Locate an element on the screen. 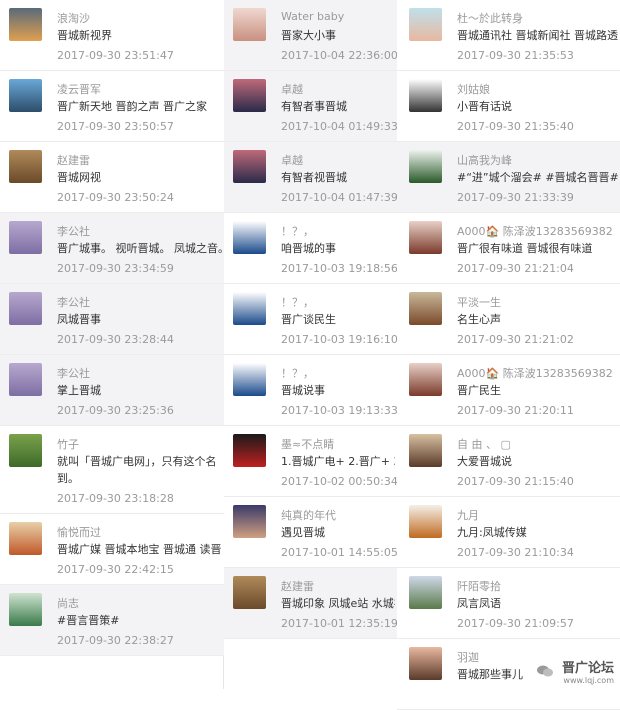 The height and width of the screenshot is (710, 620). text-logo-avatar is located at coordinates (425, 521).